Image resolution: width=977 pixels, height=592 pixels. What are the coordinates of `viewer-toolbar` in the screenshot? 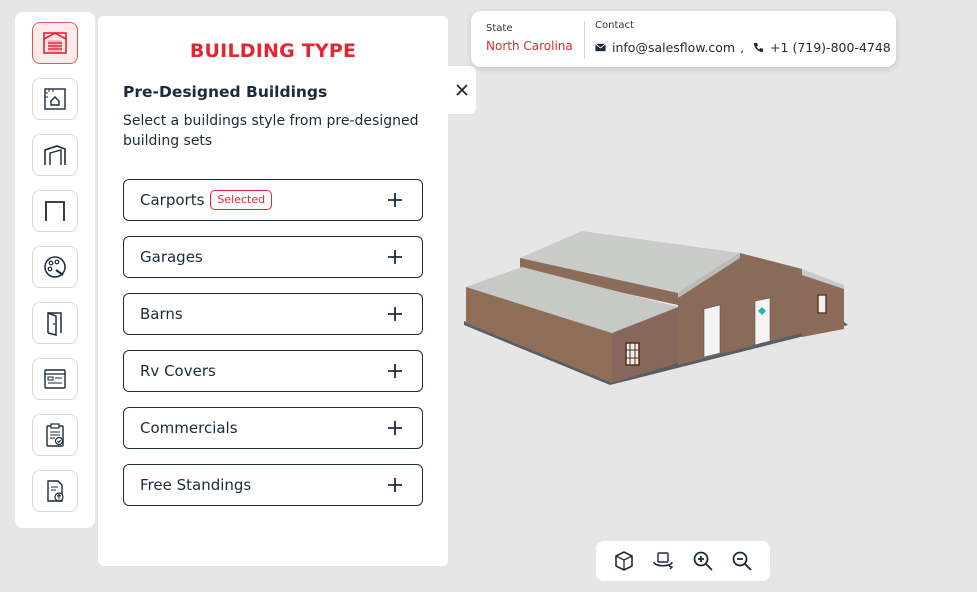 It's located at (683, 561).